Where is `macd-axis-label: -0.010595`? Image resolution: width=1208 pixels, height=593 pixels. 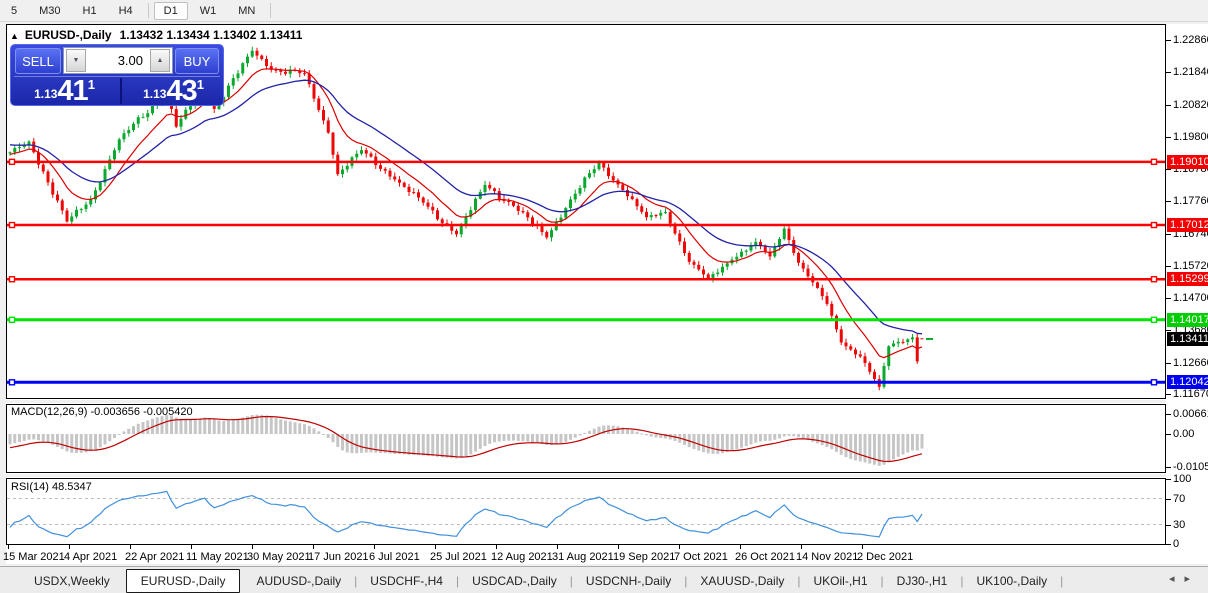 macd-axis-label: -0.010595 is located at coordinates (1190, 466).